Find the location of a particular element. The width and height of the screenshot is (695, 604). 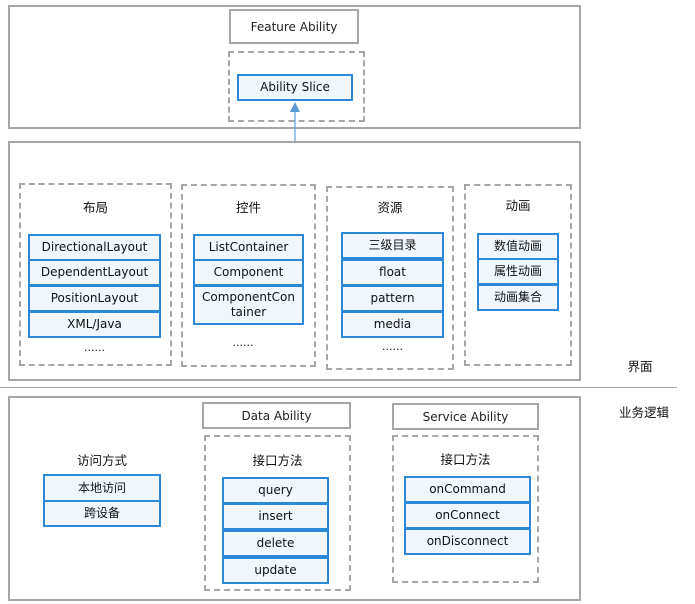

access-title: 访问方式 is located at coordinates (101, 460).